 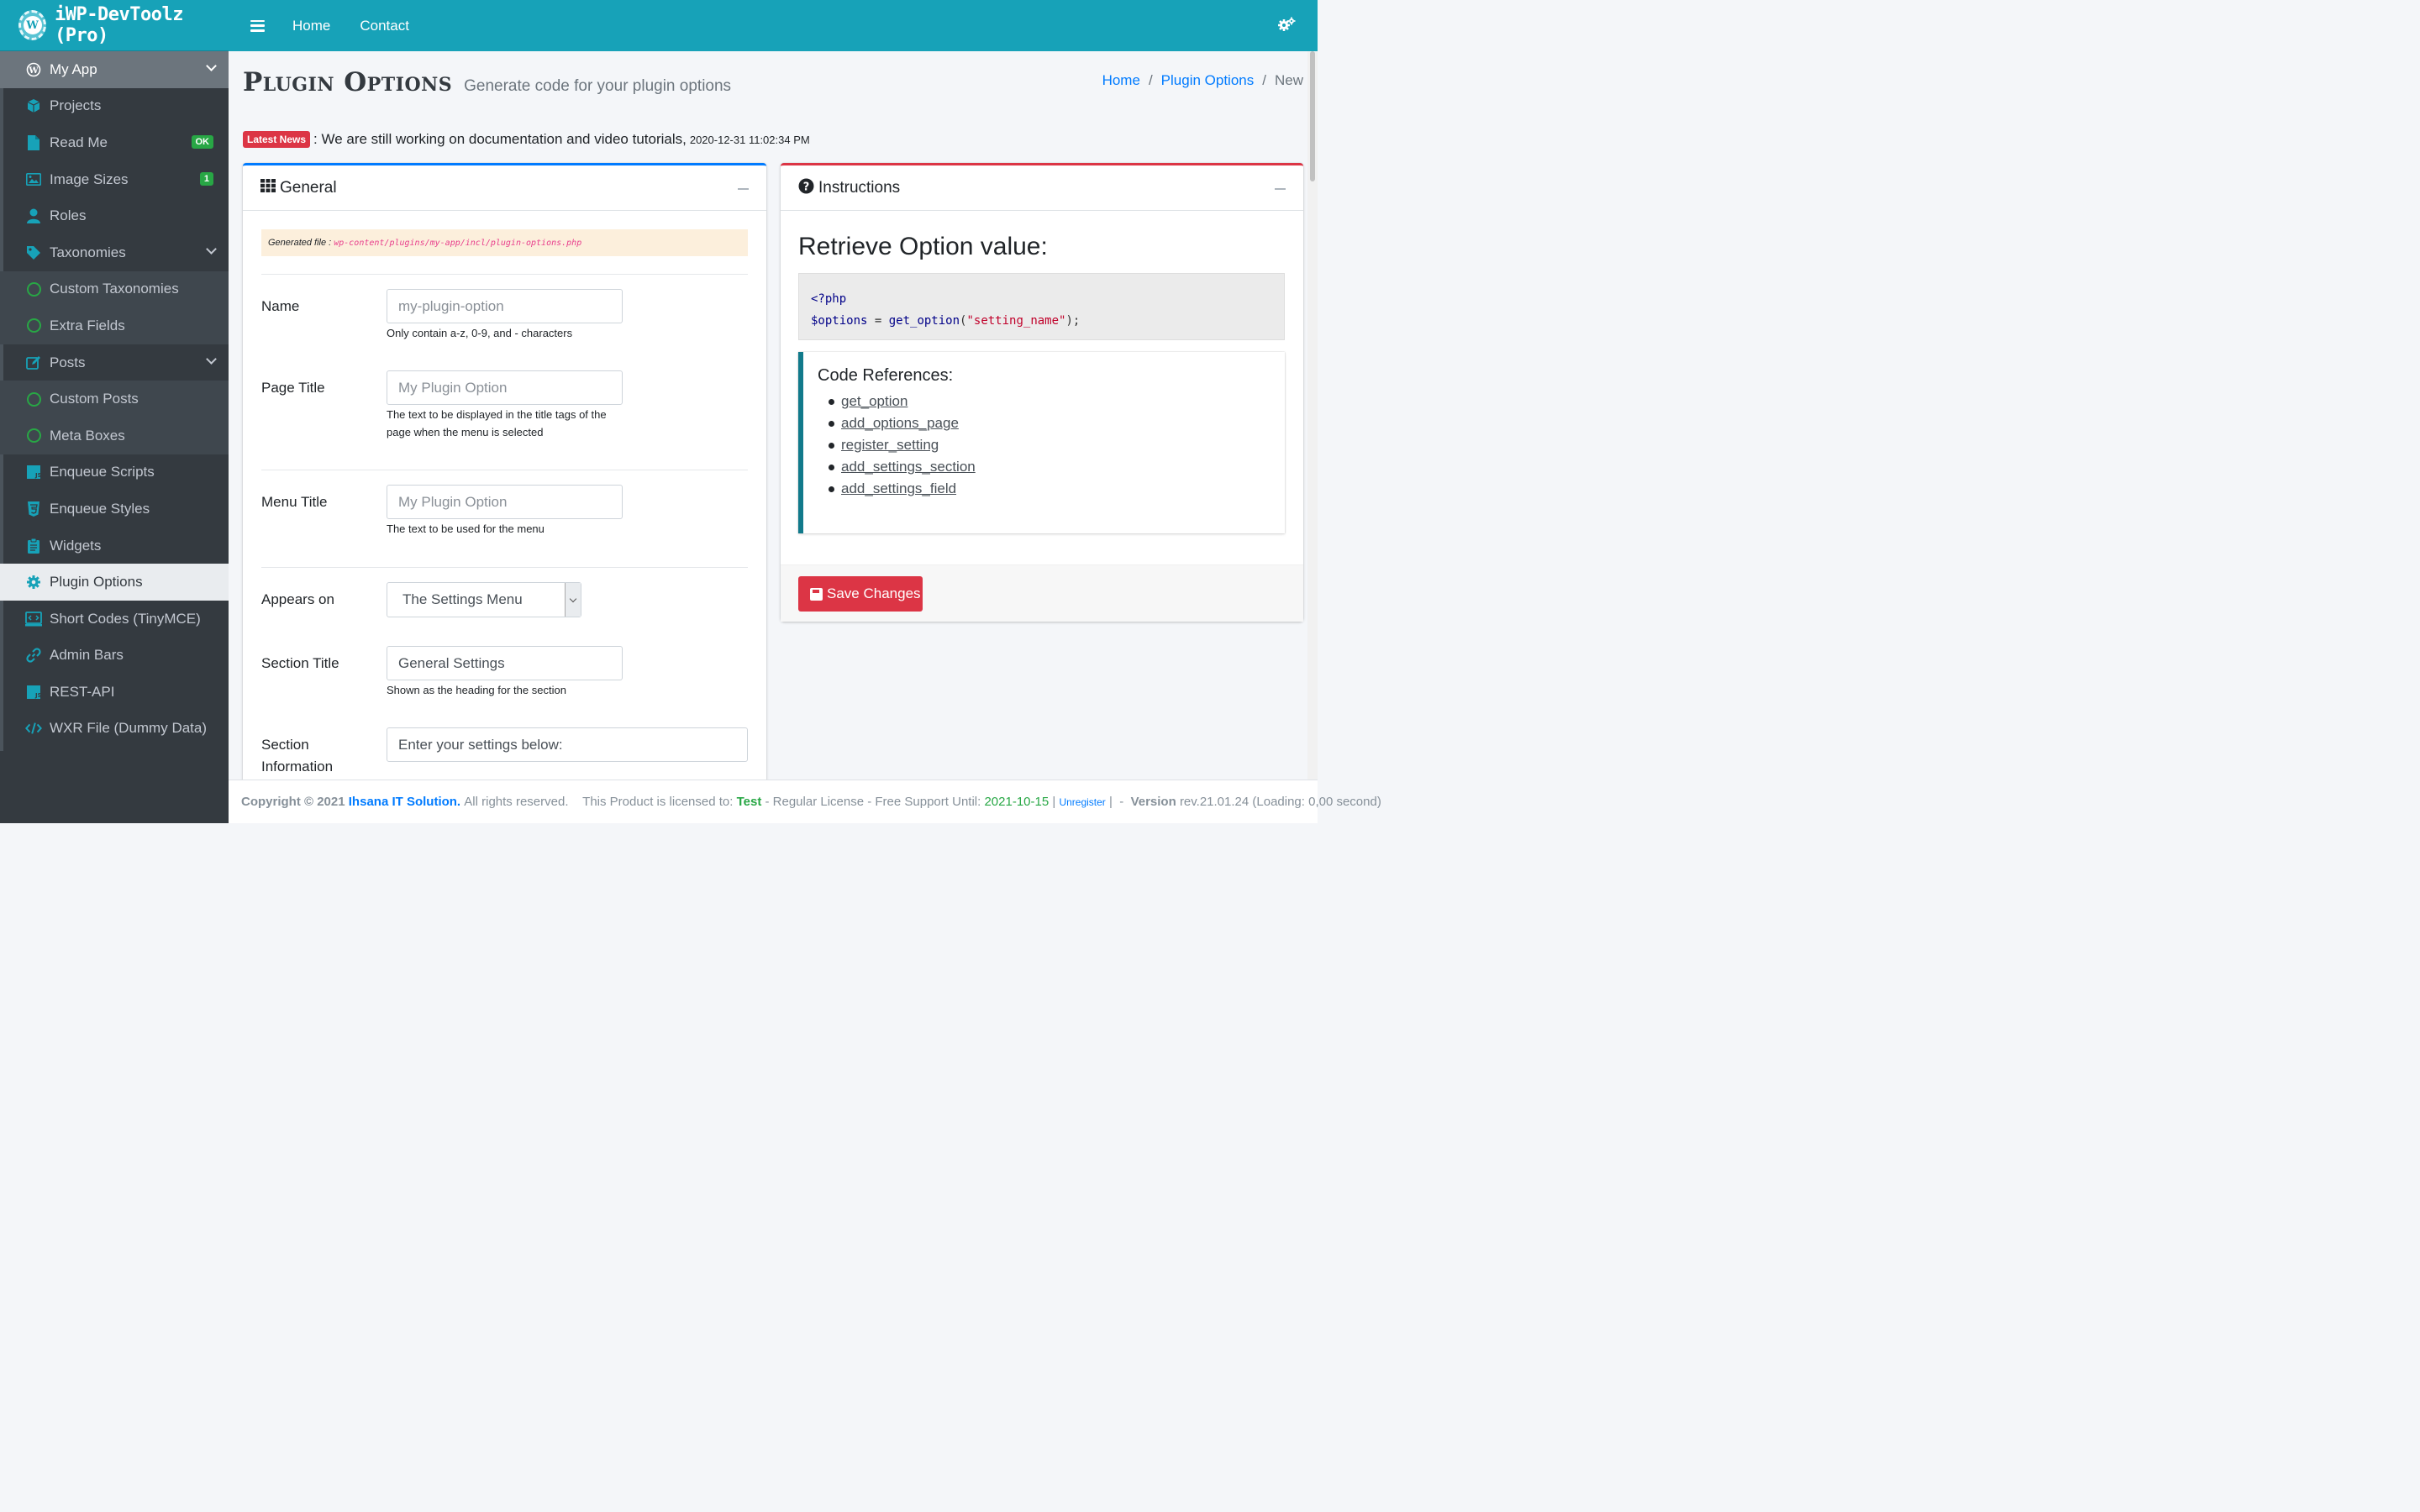 I want to click on sidebar-item-taxonomies: Taxonomies, so click(x=114, y=252).